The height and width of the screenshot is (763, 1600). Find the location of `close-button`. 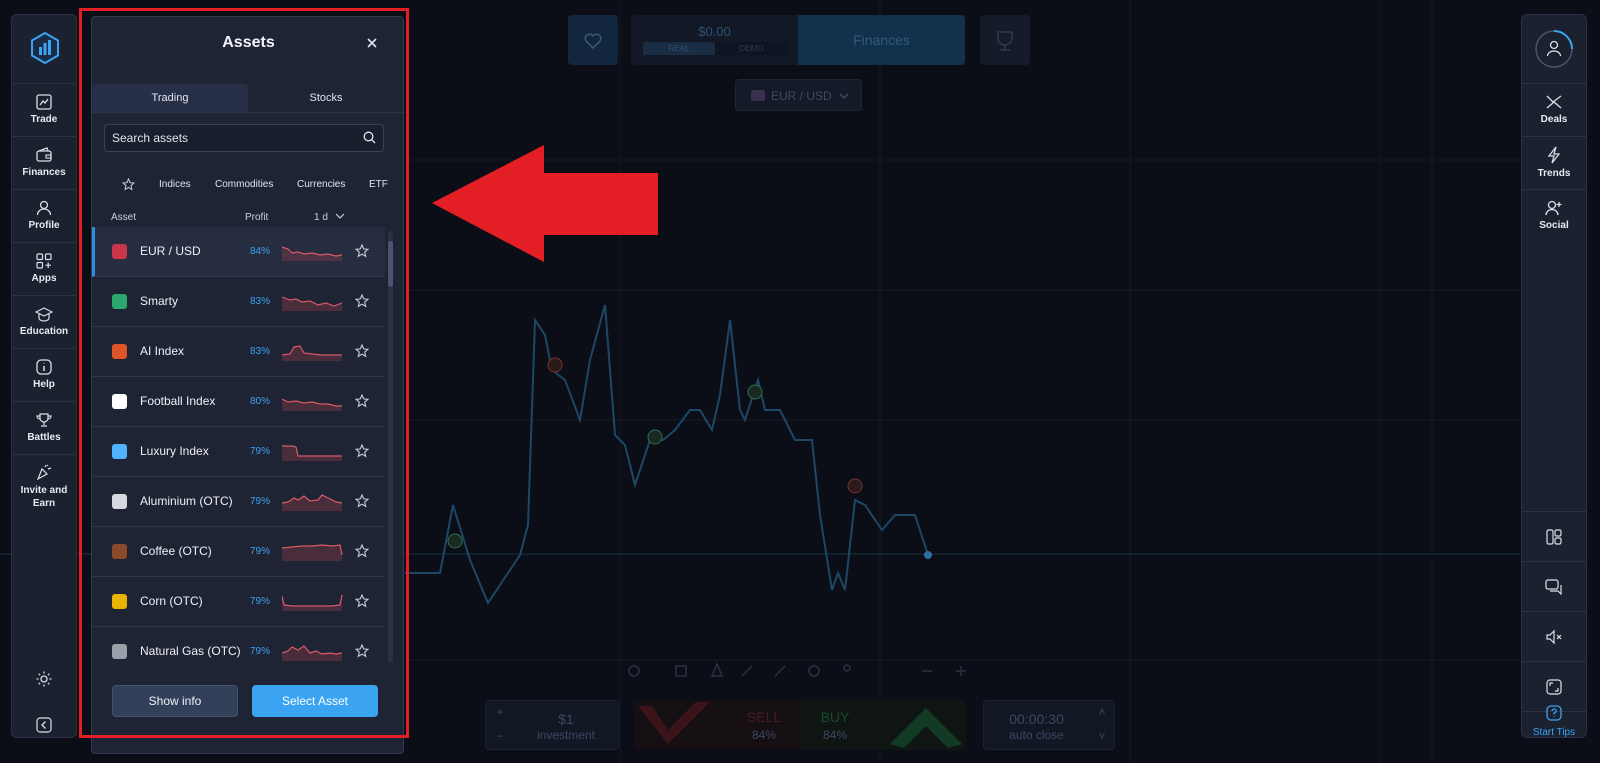

close-button is located at coordinates (372, 43).